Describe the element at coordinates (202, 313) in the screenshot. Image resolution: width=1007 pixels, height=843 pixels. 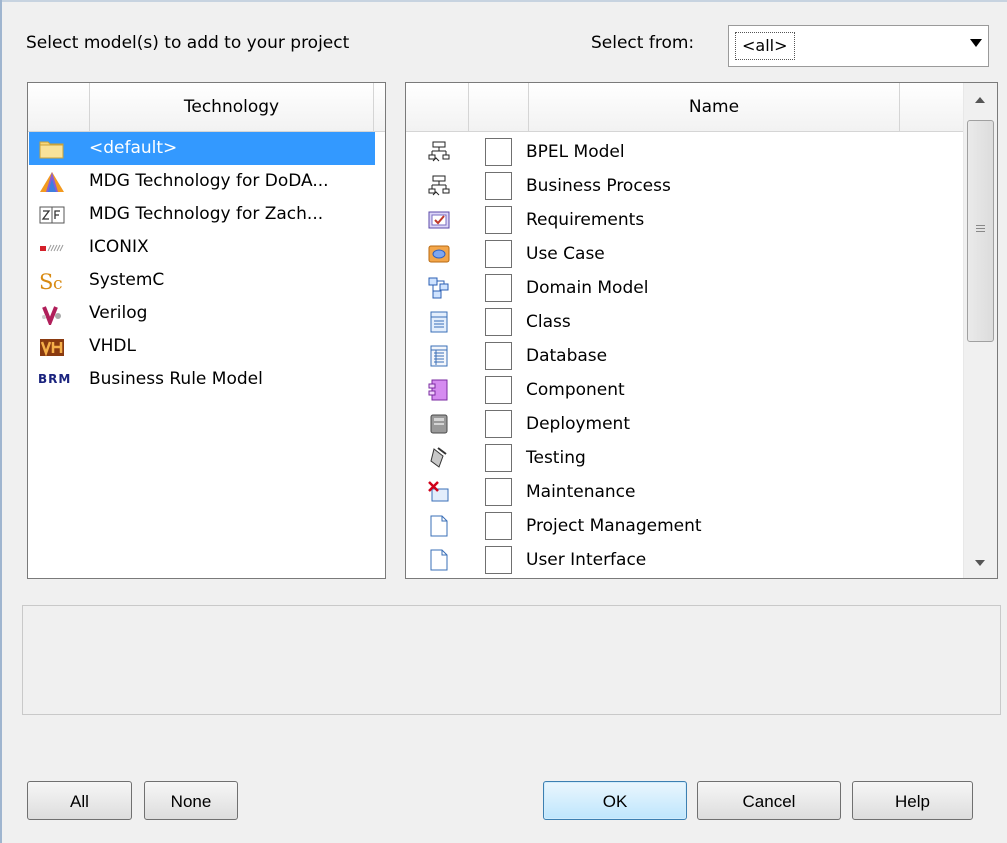
I see `technology-item-verilog: Verilog` at that location.